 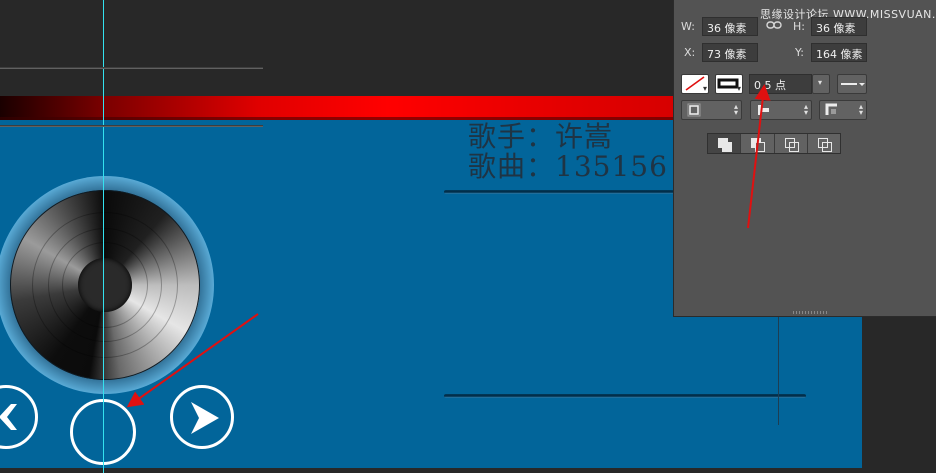 I want to click on link-icon, so click(x=774, y=25).